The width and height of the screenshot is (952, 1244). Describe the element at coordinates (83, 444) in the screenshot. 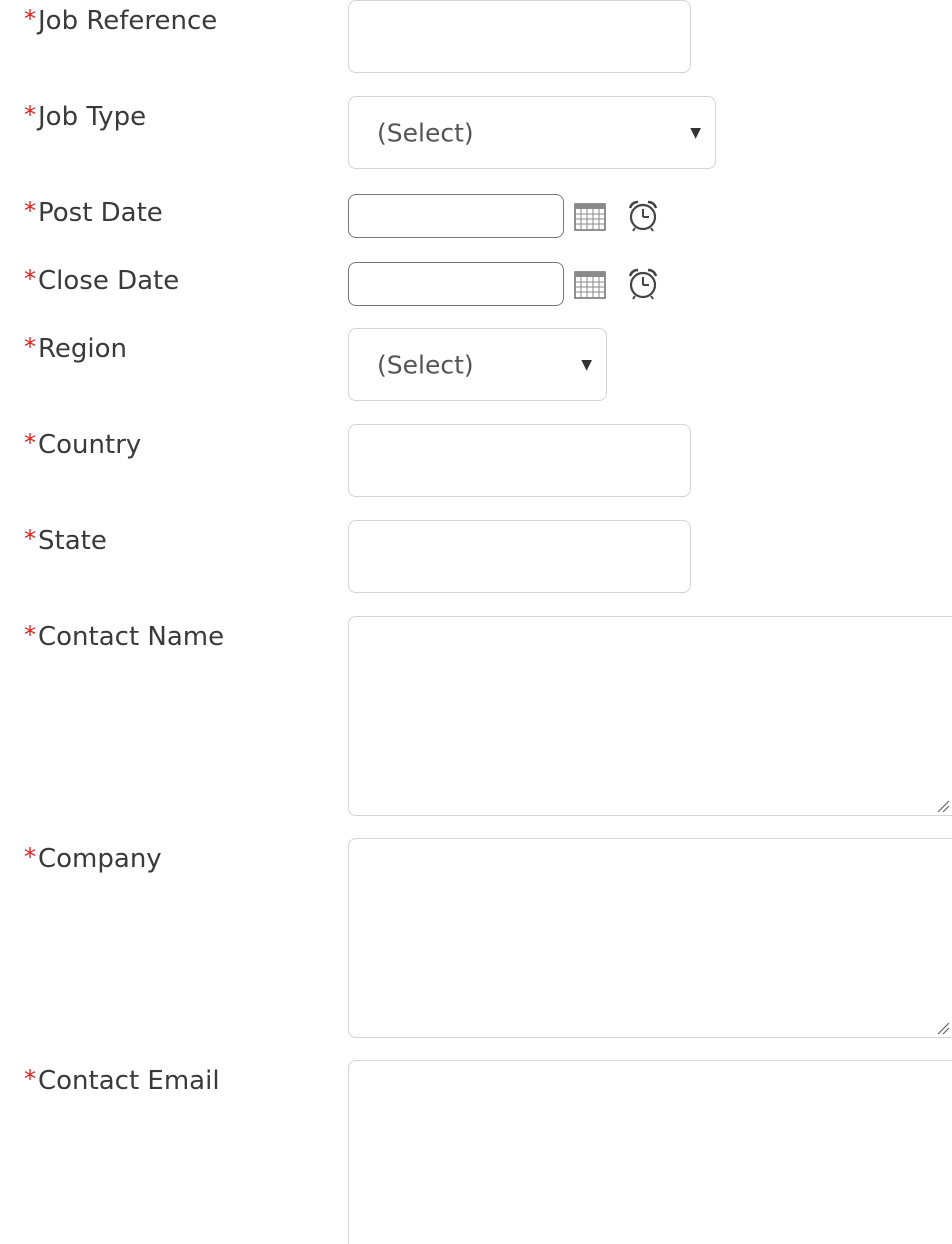

I see `country-label: *Country` at that location.